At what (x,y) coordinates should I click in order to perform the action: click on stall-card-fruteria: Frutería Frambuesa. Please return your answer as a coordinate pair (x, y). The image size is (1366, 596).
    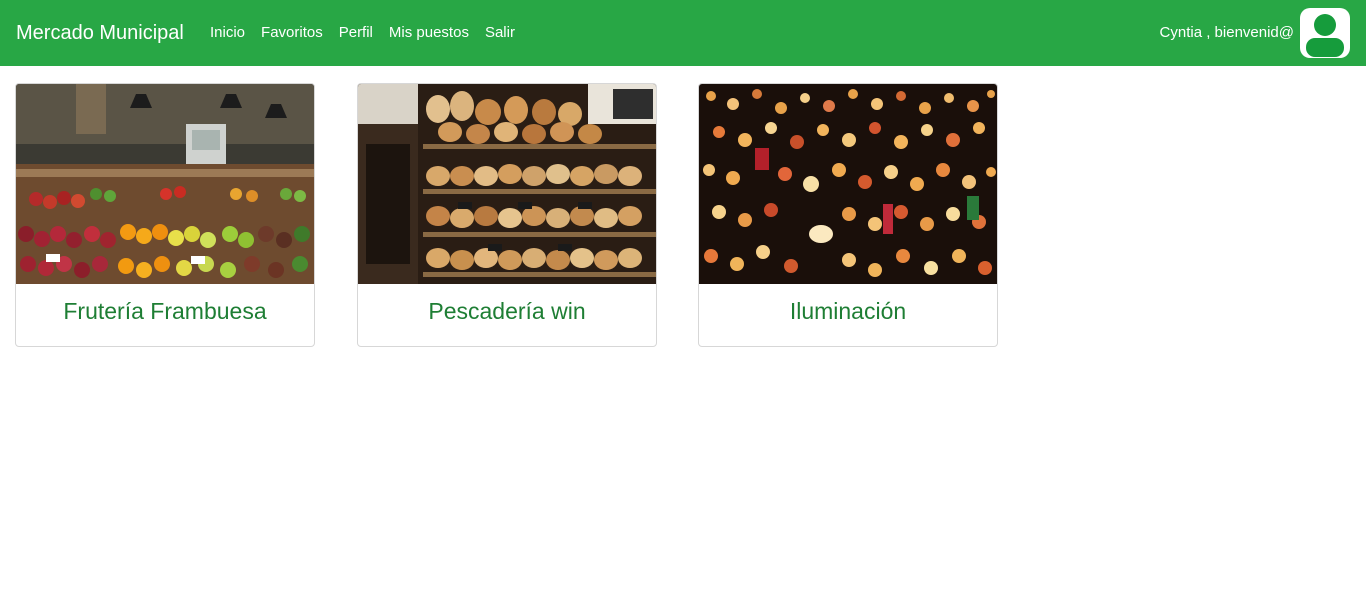
    Looking at the image, I should click on (165, 215).